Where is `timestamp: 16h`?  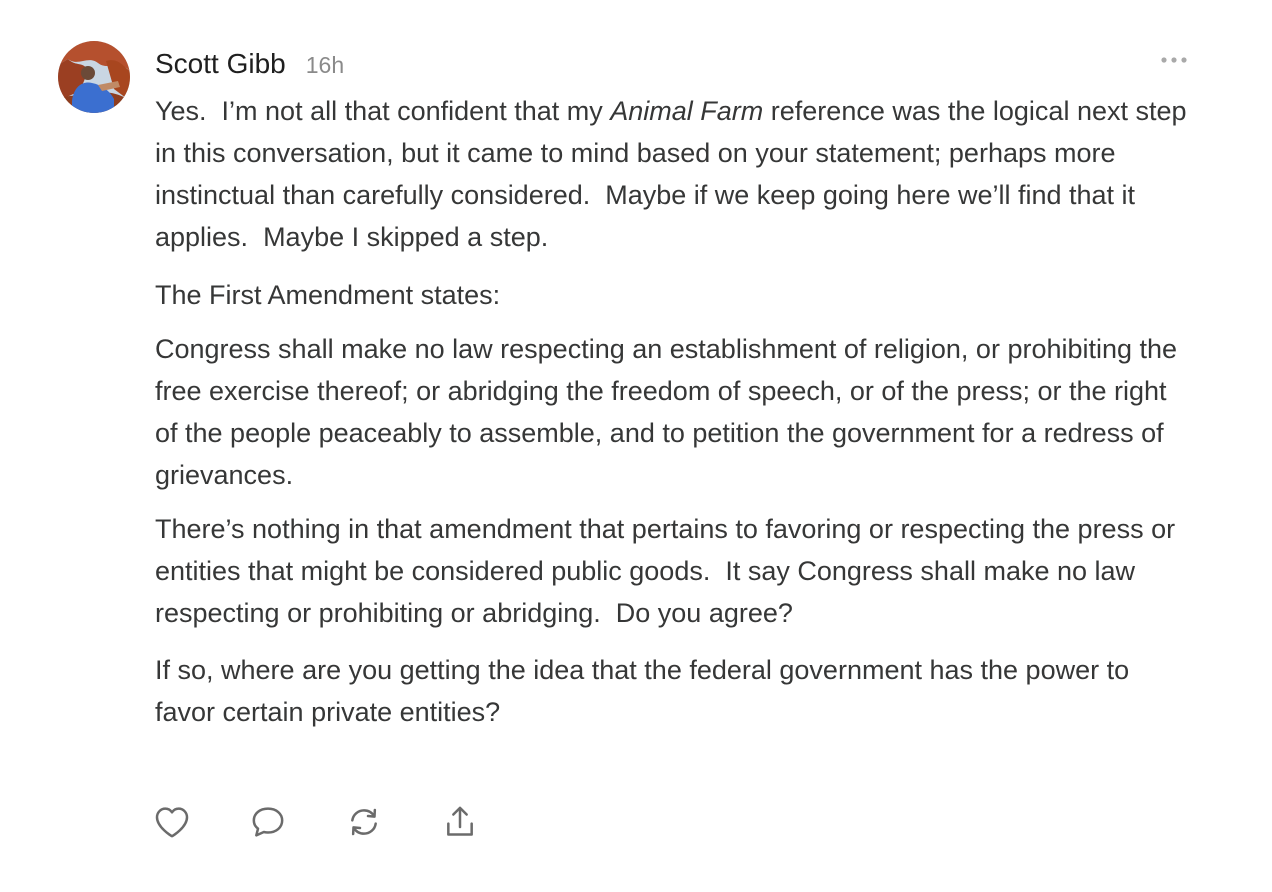
timestamp: 16h is located at coordinates (325, 65).